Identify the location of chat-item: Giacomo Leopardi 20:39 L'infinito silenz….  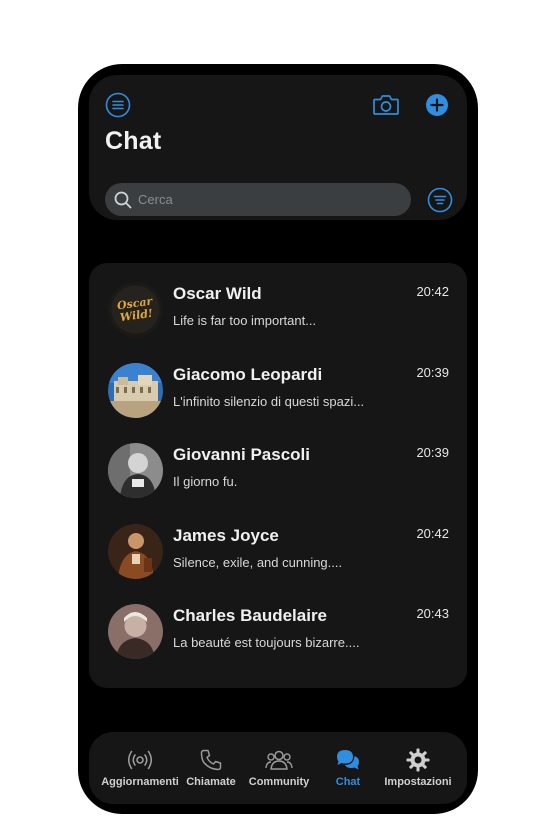
(278, 397).